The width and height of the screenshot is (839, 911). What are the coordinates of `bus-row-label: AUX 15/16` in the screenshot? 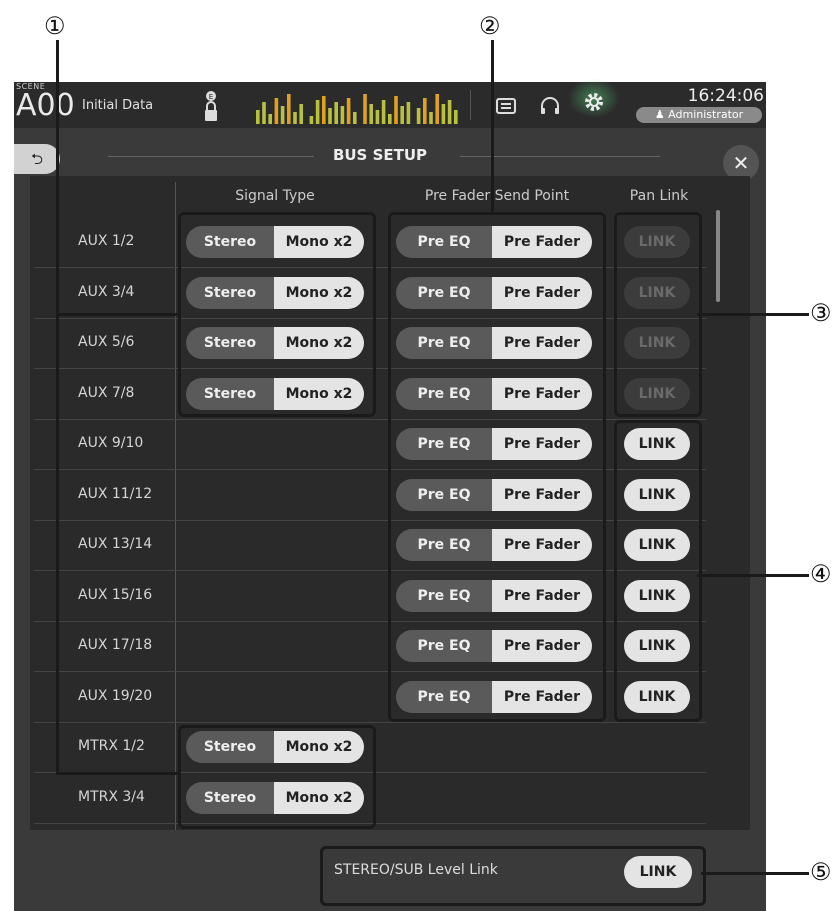 It's located at (115, 594).